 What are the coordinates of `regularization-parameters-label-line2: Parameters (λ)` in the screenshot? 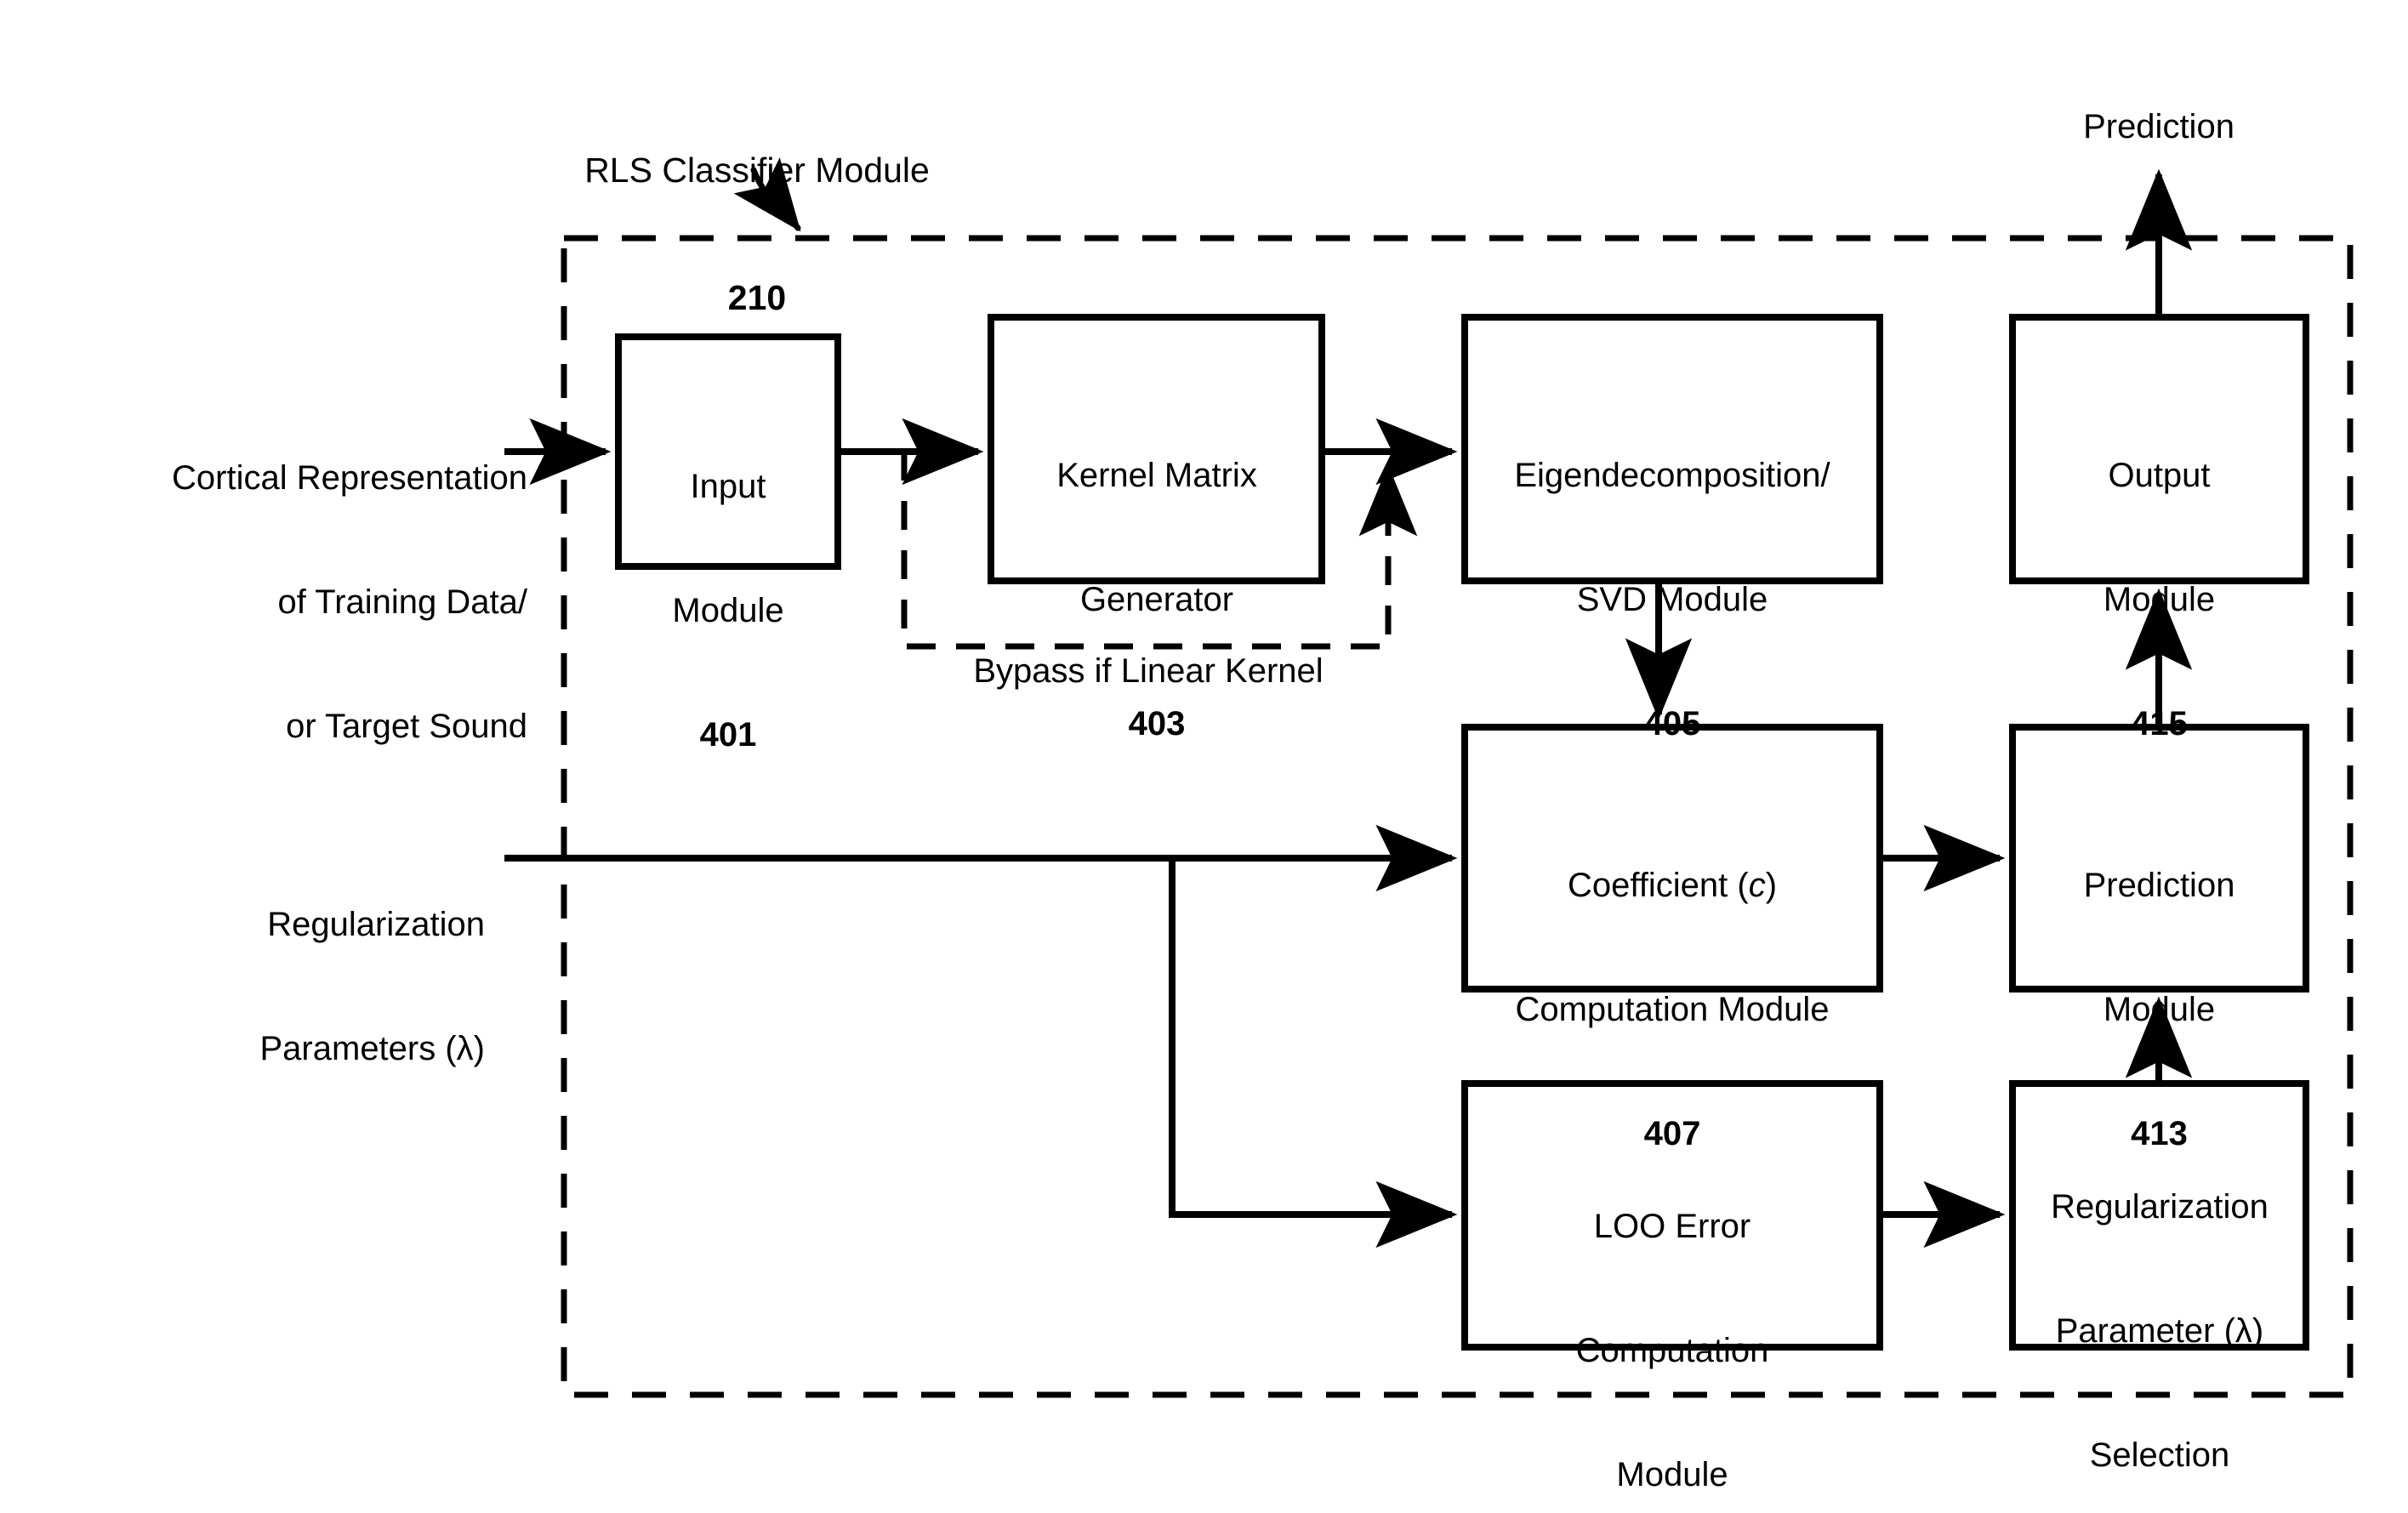 It's located at (372, 1048).